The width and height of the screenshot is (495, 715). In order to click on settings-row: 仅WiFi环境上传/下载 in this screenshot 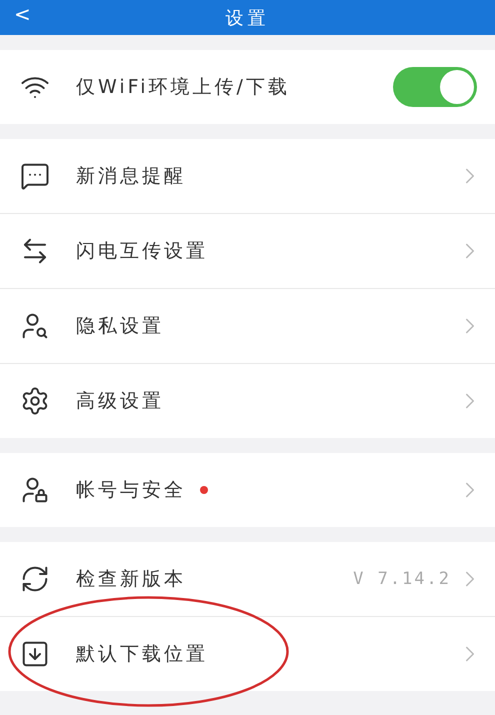, I will do `click(247, 87)`.